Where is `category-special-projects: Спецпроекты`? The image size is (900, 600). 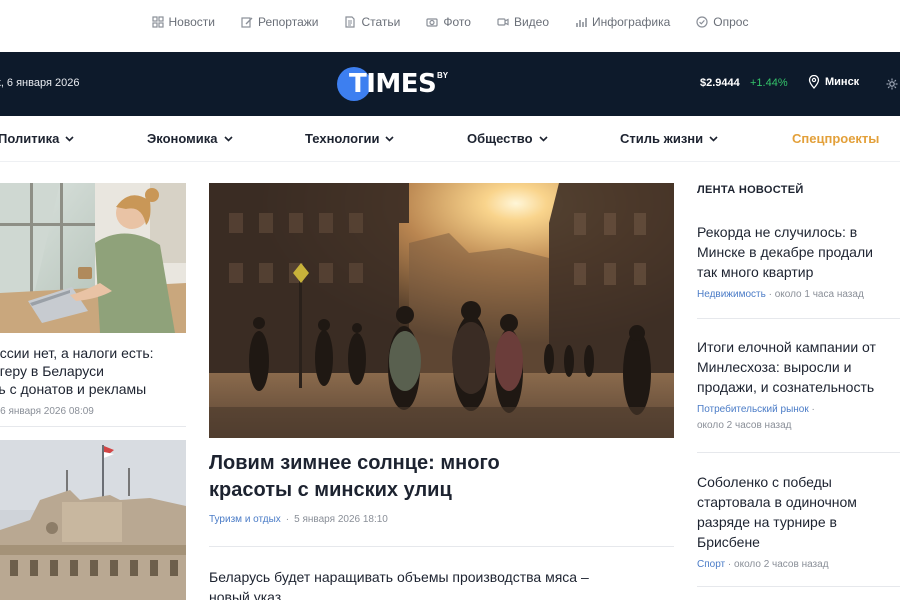
category-special-projects: Спецпроекты is located at coordinates (835, 138).